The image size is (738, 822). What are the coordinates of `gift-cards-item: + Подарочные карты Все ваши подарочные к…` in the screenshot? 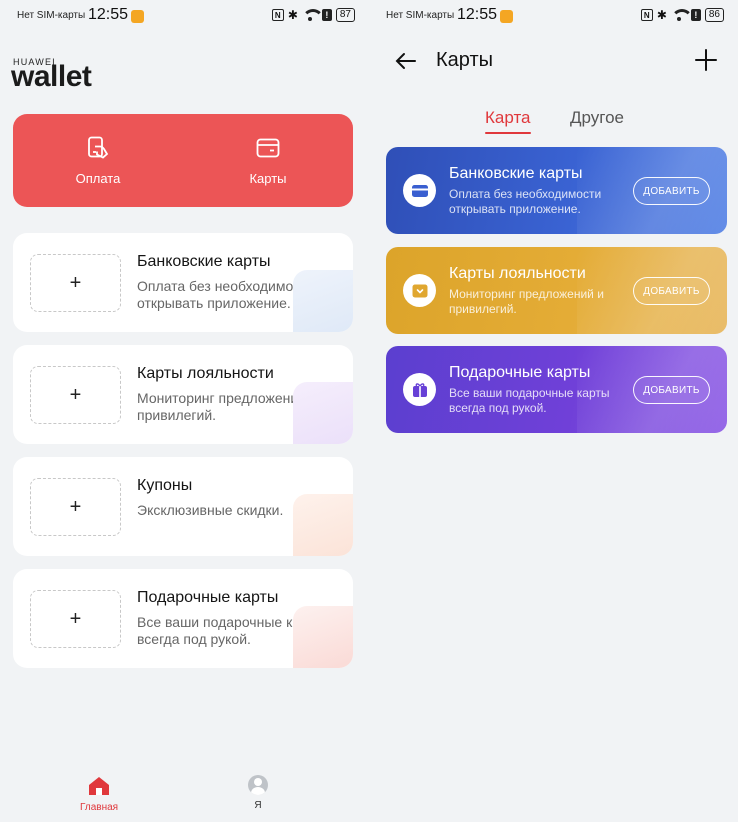 It's located at (183, 618).